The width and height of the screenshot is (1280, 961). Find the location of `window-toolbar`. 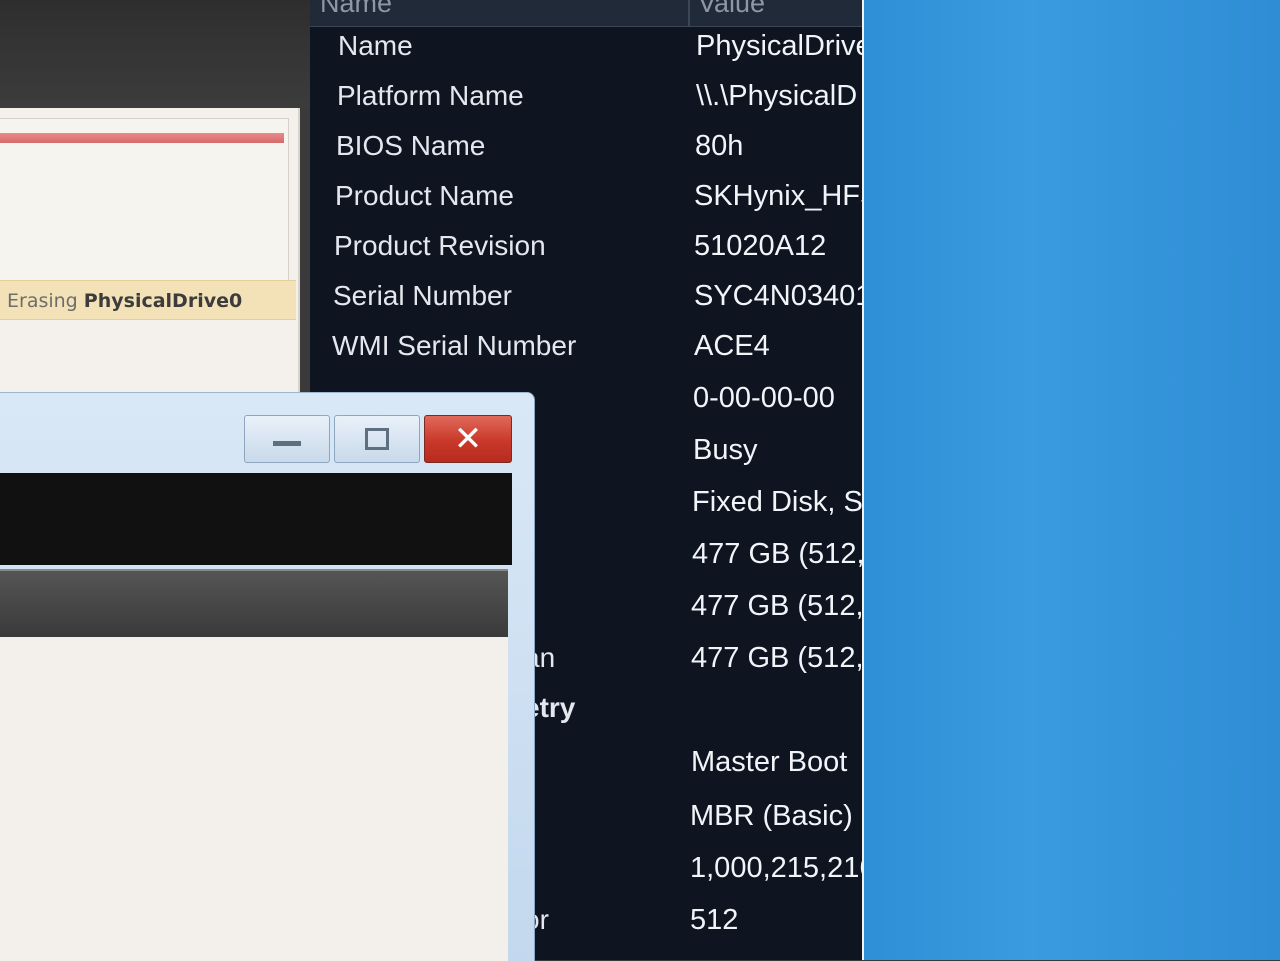

window-toolbar is located at coordinates (254, 603).